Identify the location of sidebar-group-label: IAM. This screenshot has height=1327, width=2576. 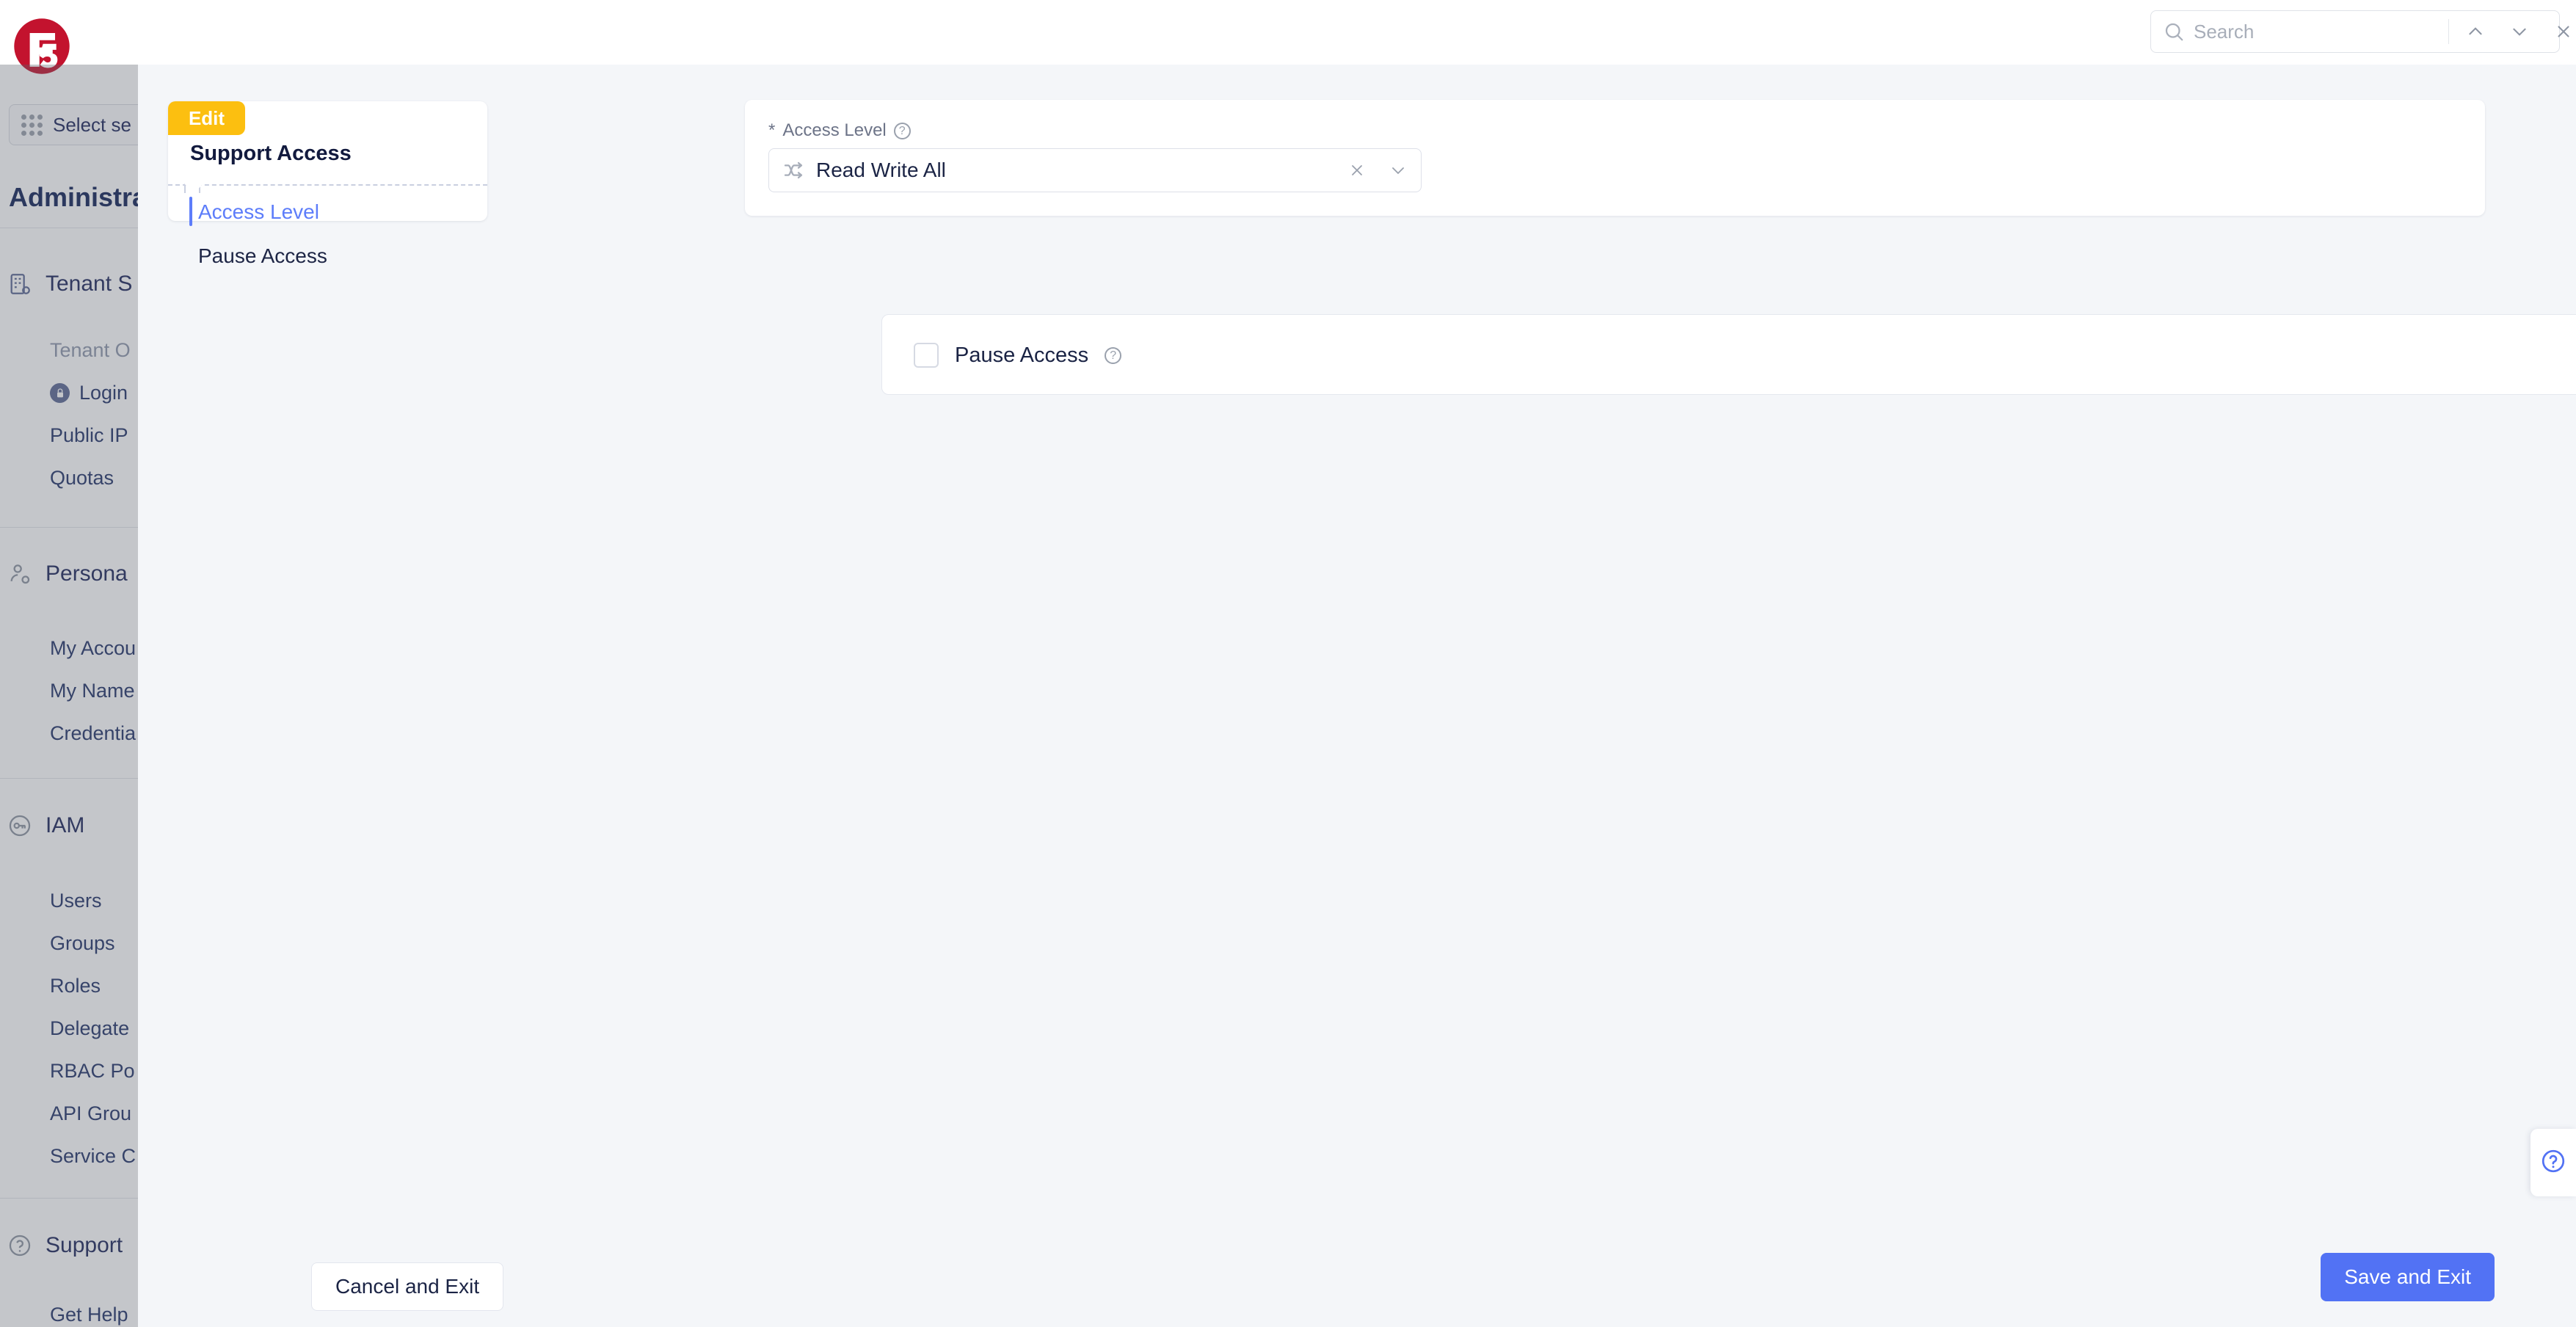
(65, 825).